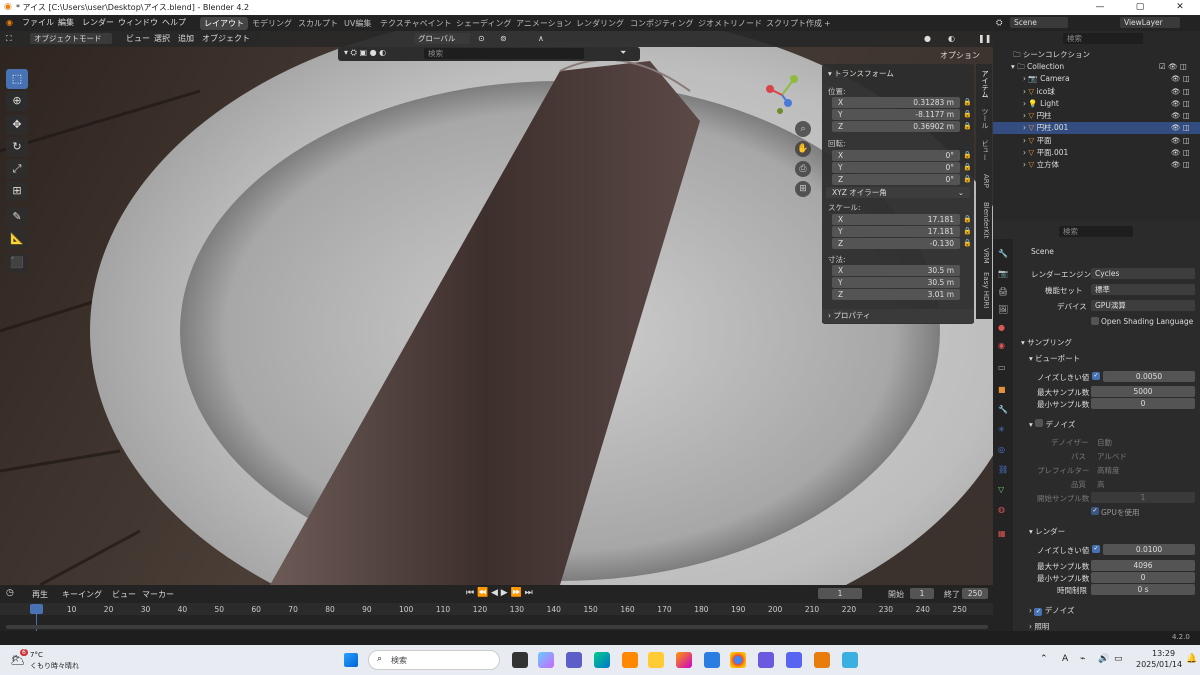  Describe the element at coordinates (975, 593) in the screenshot. I see `end-frame-field: 250` at that location.